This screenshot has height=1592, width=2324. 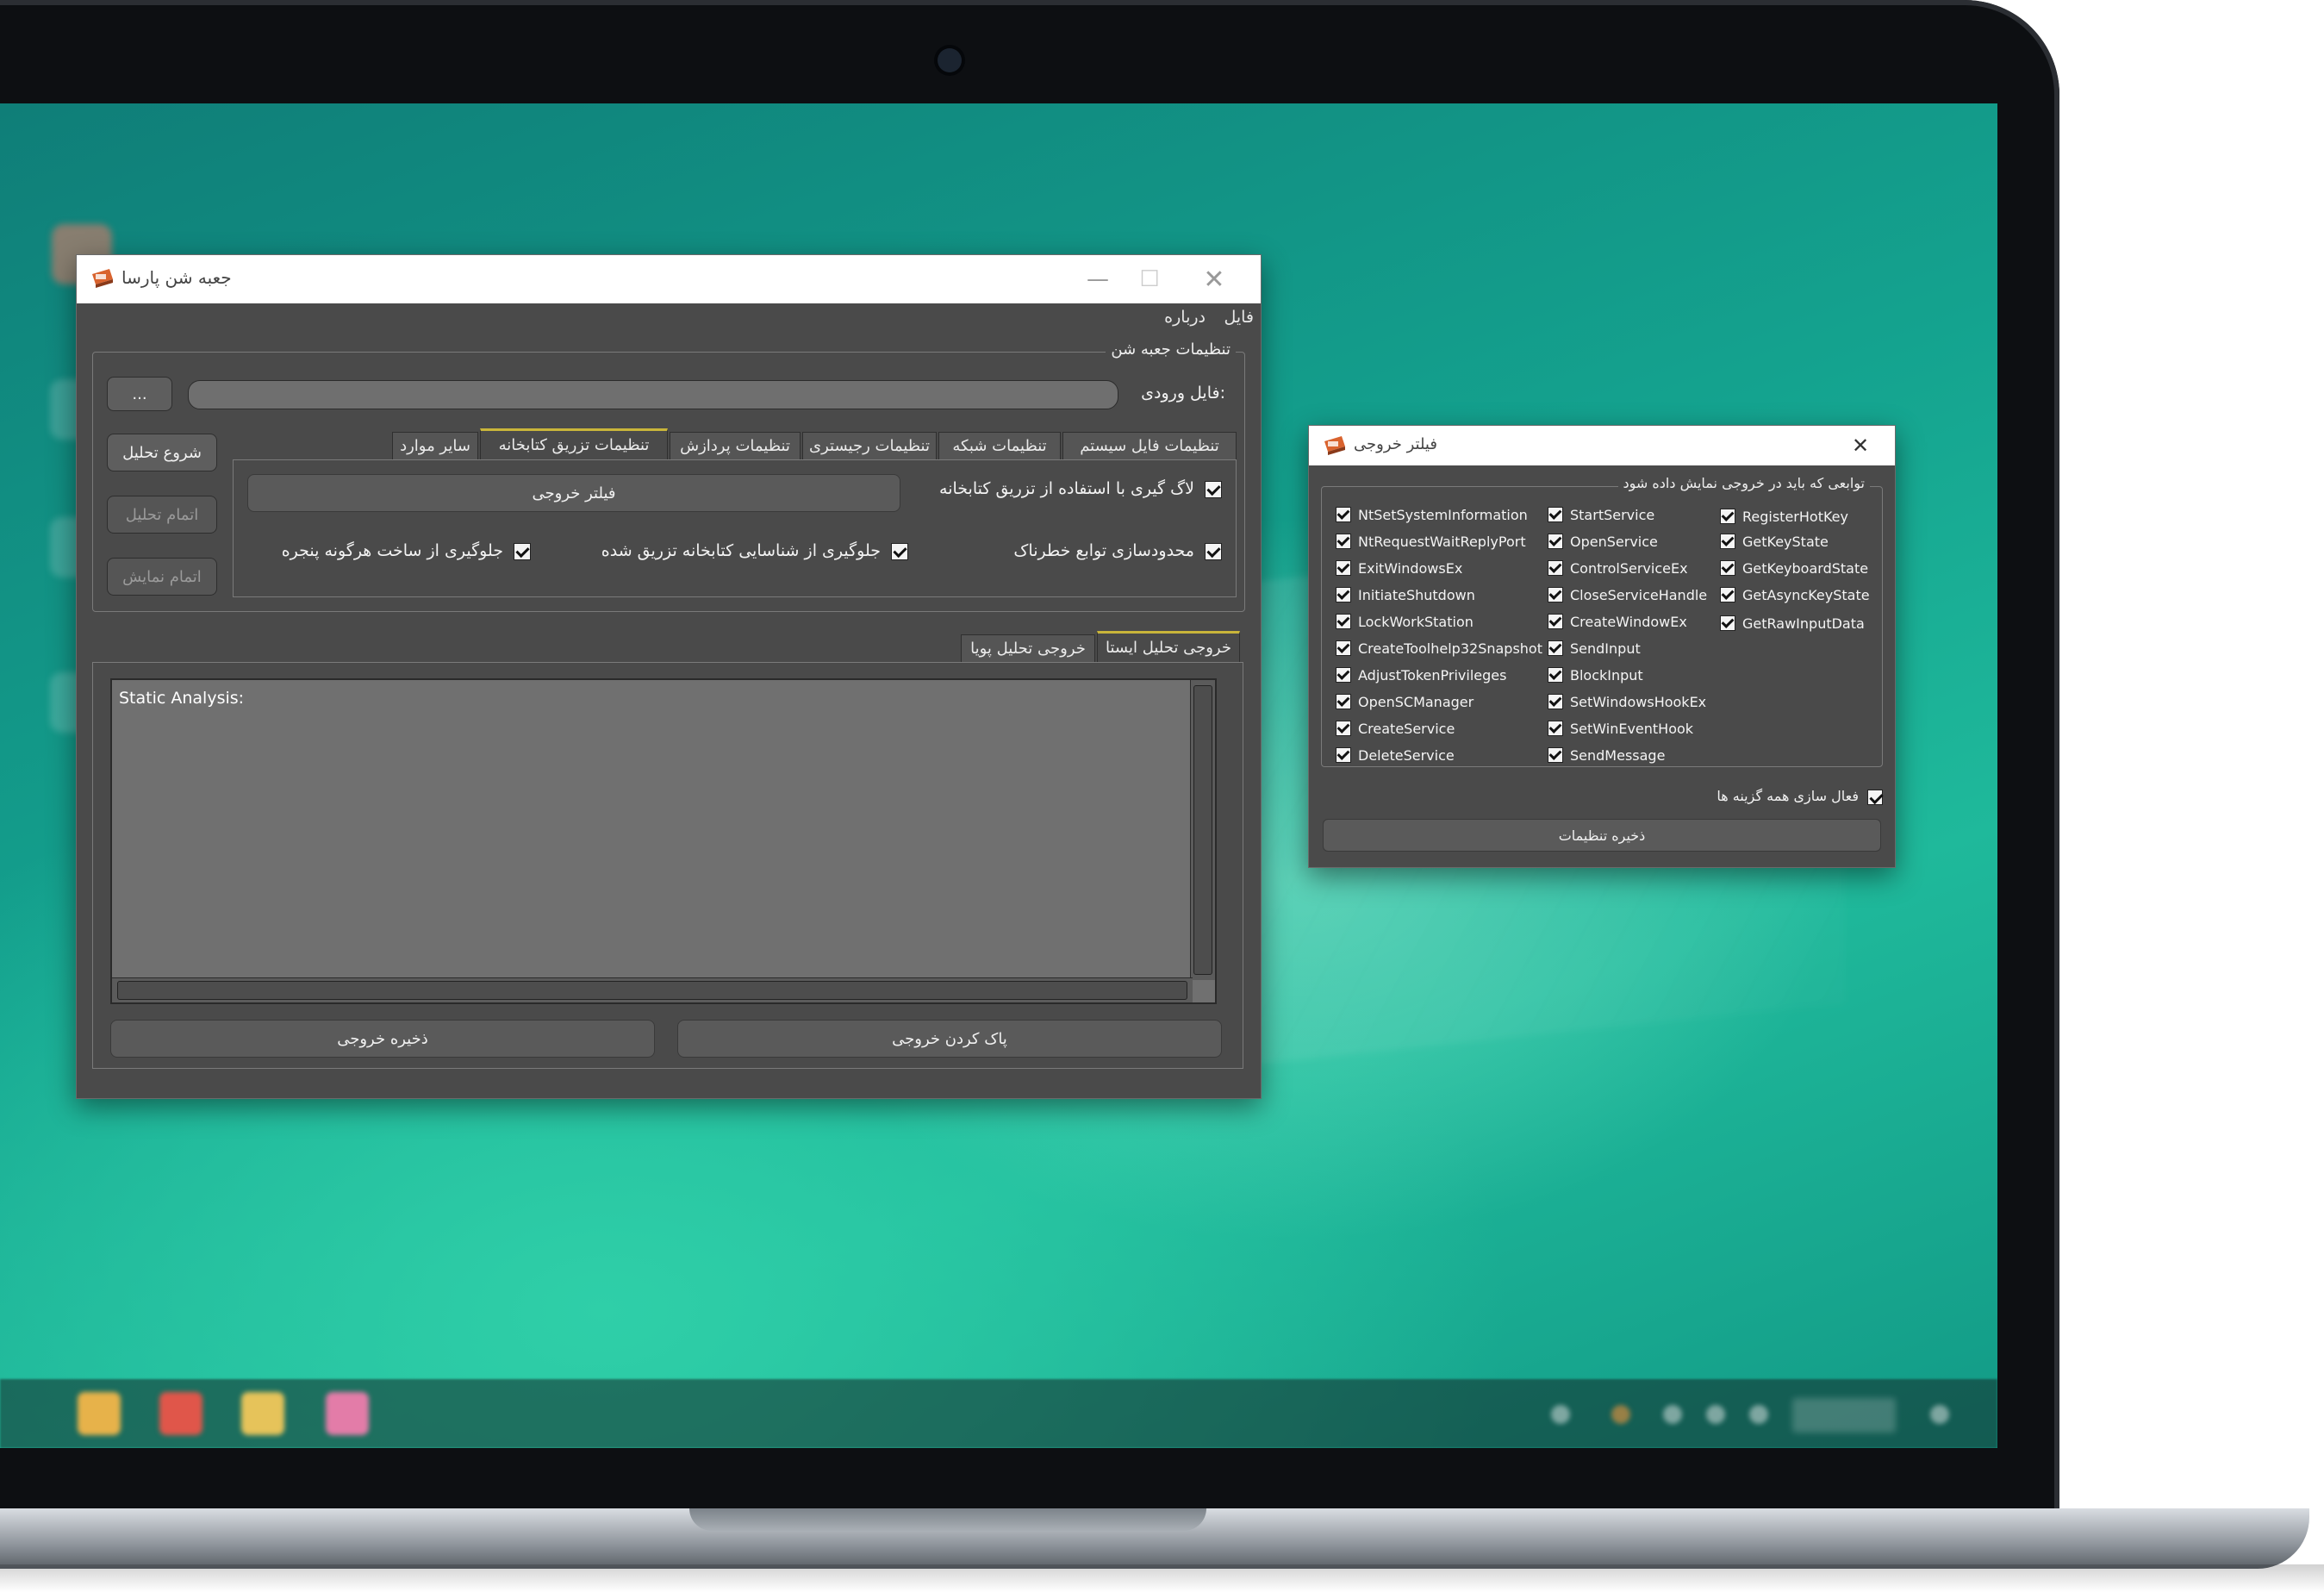 What do you see at coordinates (1028, 648) in the screenshot?
I see `tab-dynamic-analysis-output: خروجی تحلیل پویا` at bounding box center [1028, 648].